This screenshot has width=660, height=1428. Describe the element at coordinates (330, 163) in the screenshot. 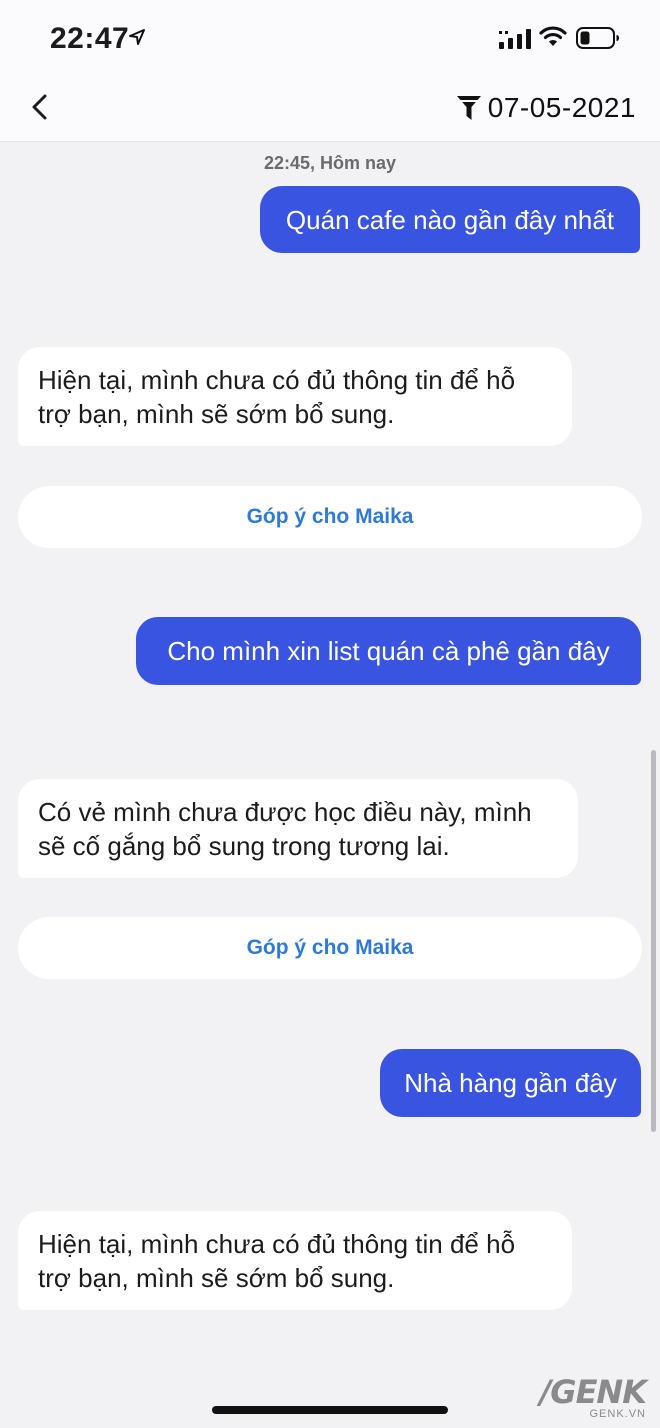

I see `message-timestamp: 22:45, Hôm nay` at that location.